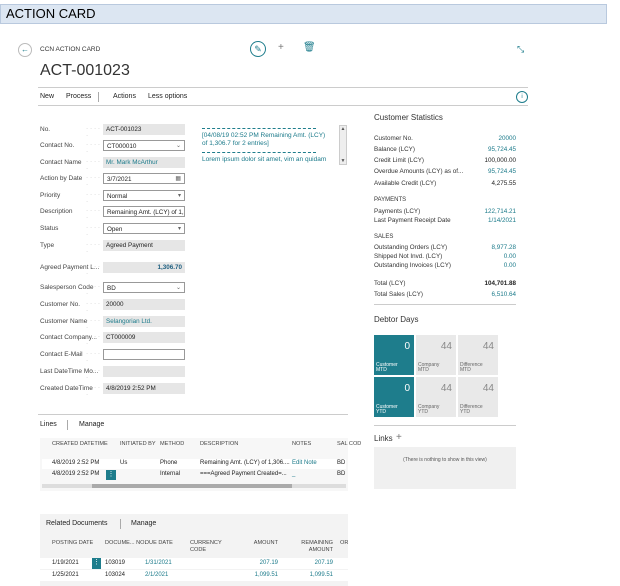 The width and height of the screenshot is (620, 586). I want to click on field-label: No., so click(45, 129).